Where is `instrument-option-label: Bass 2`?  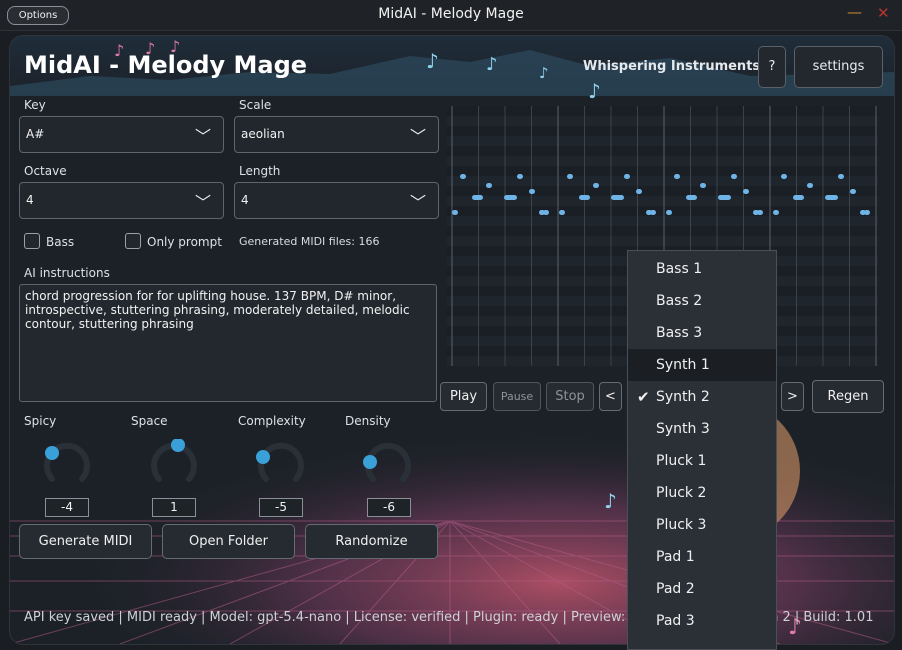
instrument-option-label: Bass 2 is located at coordinates (679, 301).